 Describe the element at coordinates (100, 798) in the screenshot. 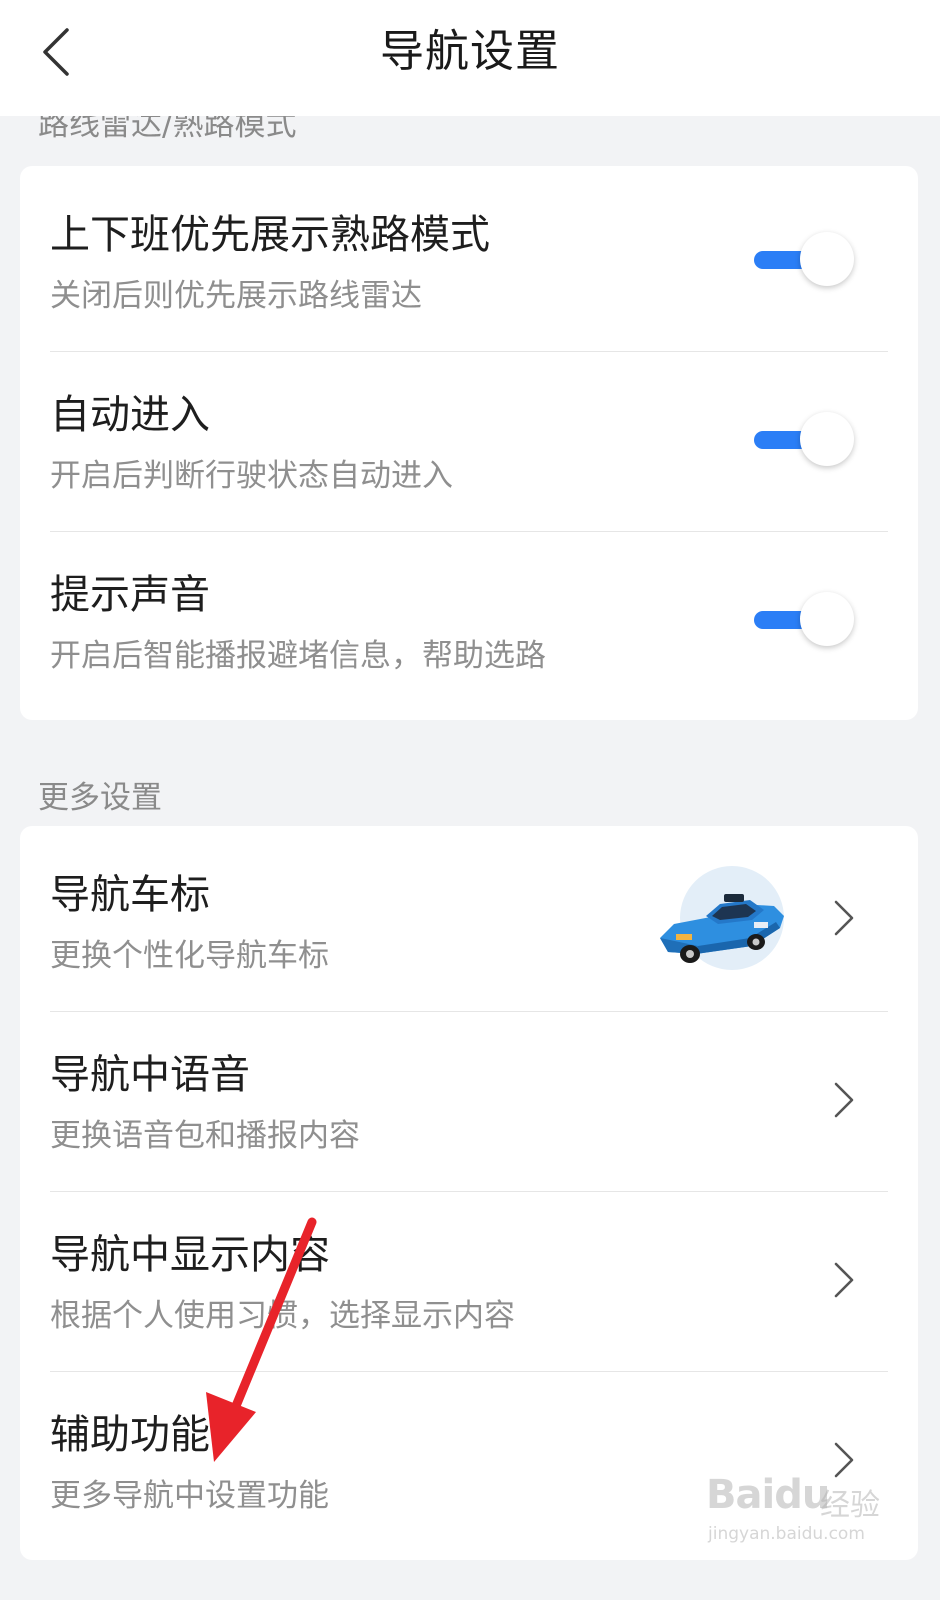

I see `section-label-more: 更多设置` at that location.